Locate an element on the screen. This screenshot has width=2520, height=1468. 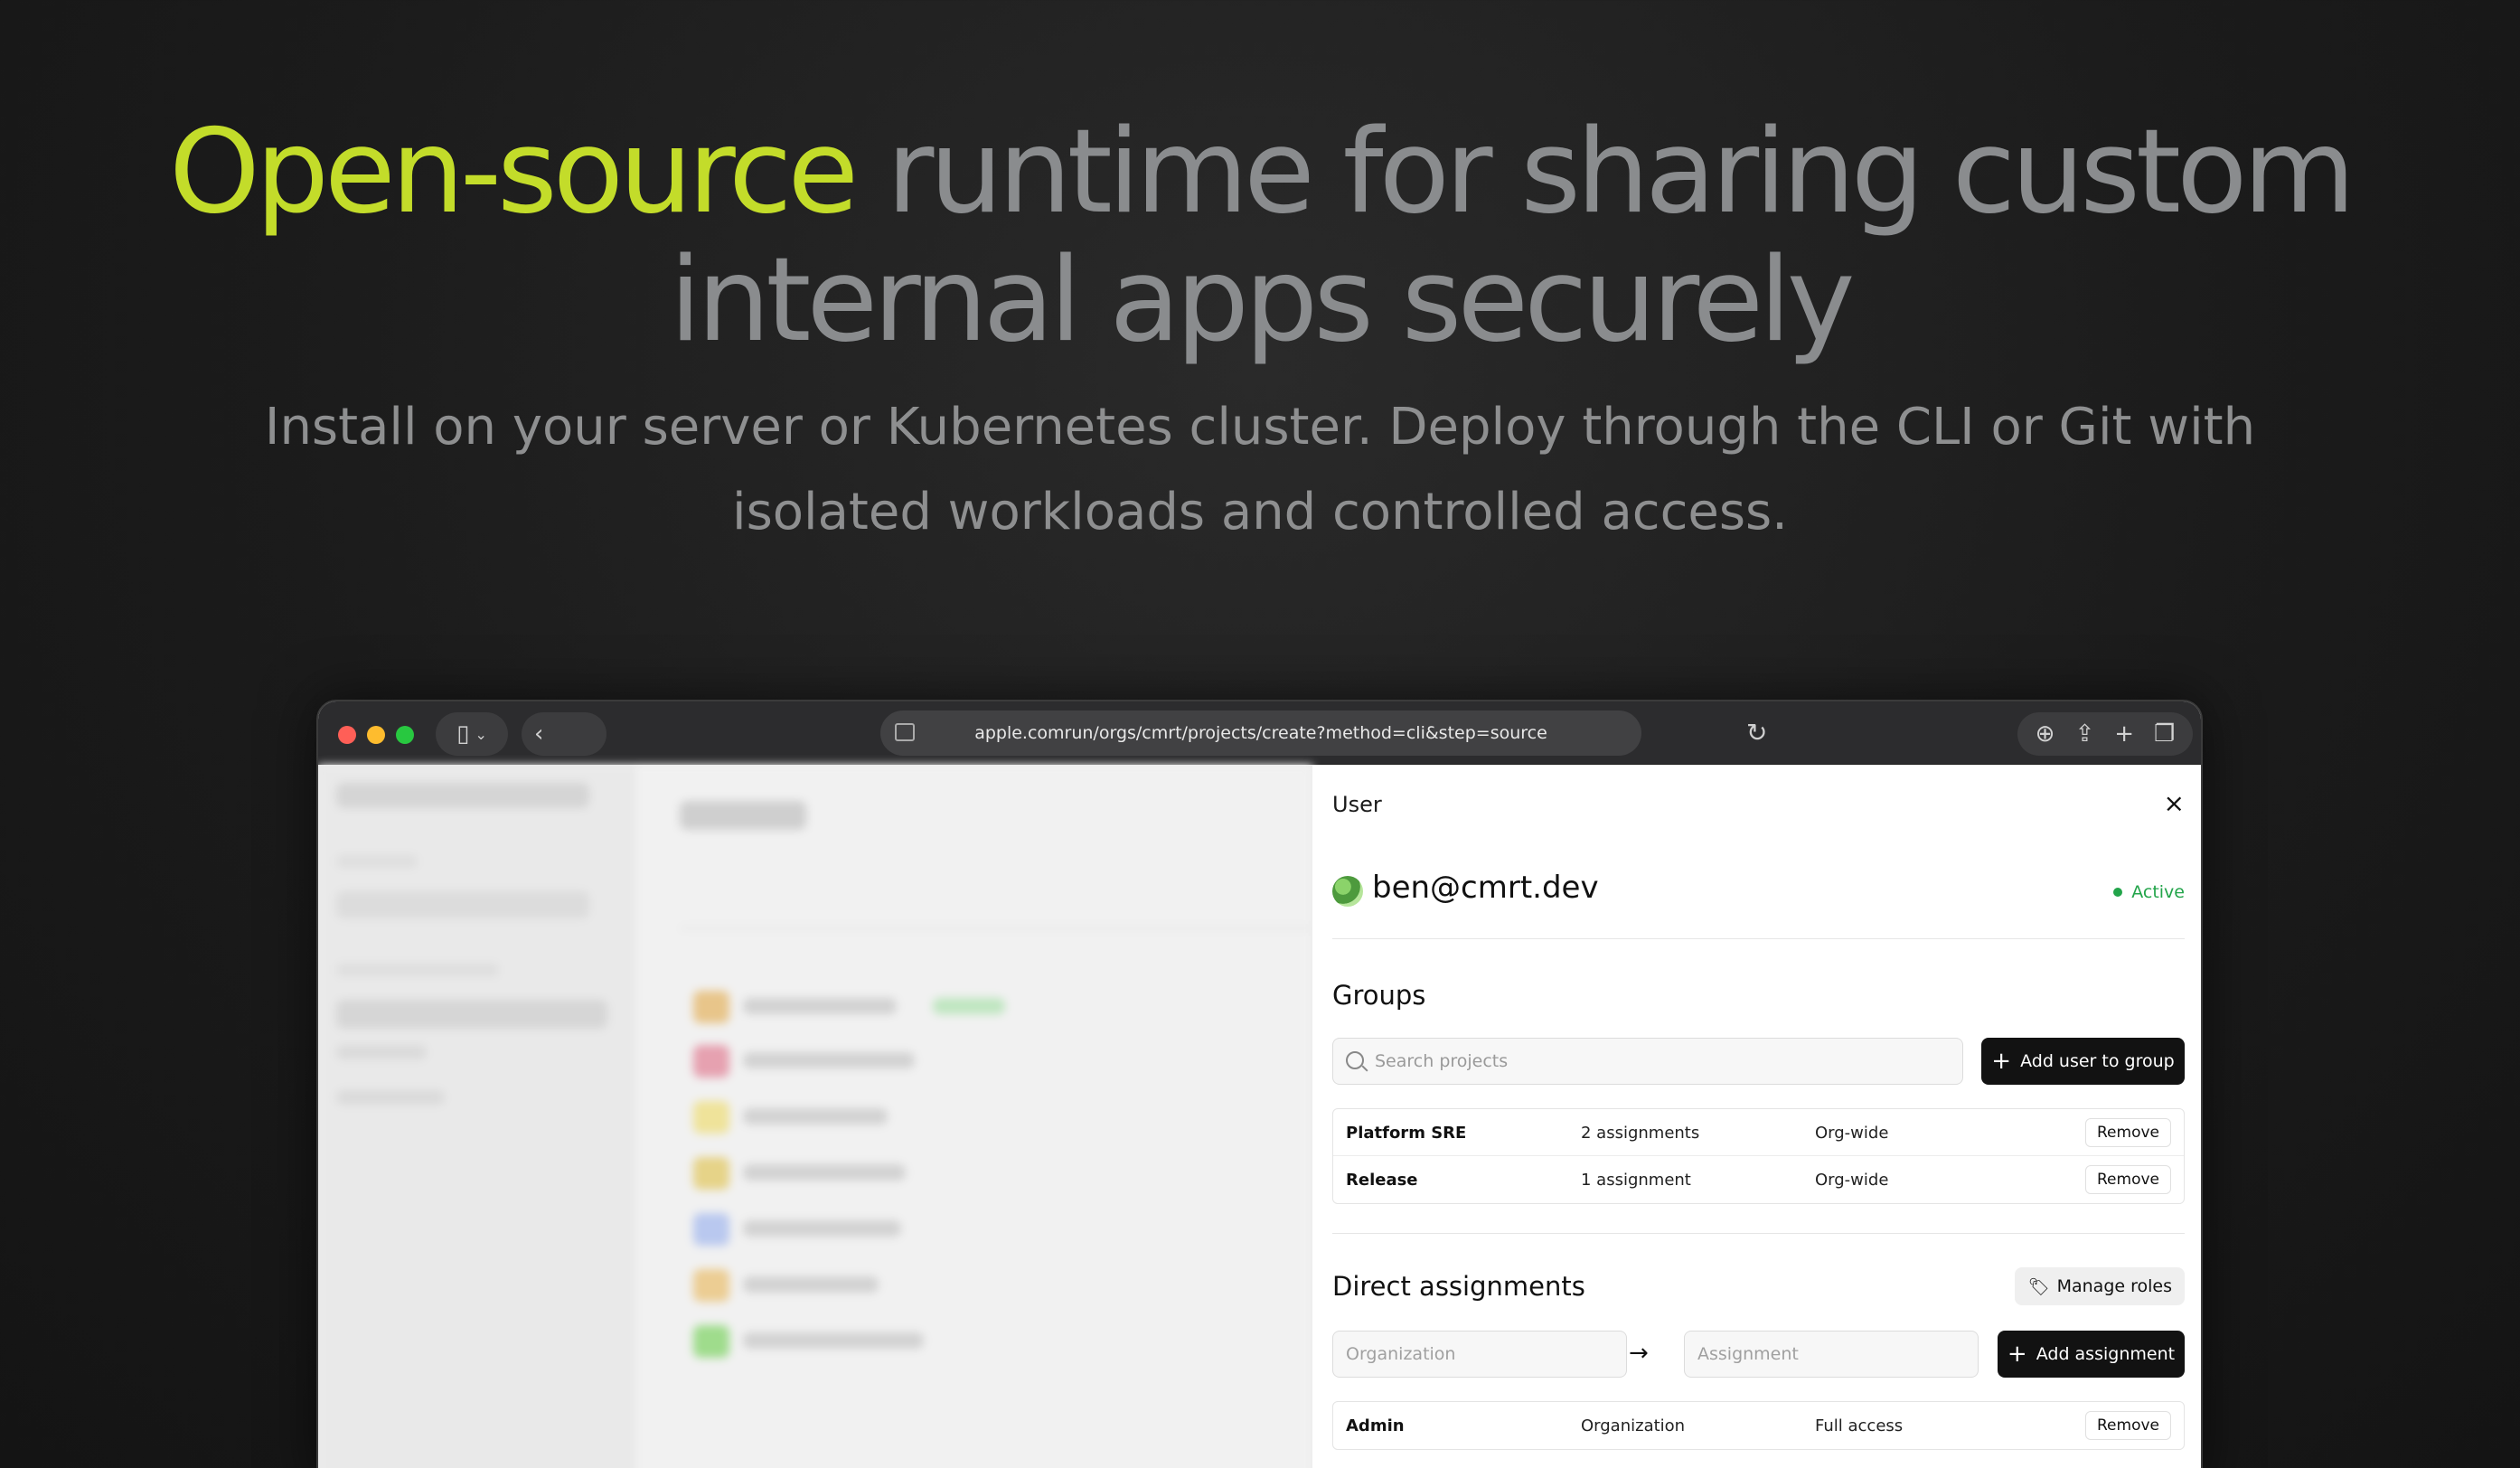
assignment-access: Full access is located at coordinates (1859, 1425).